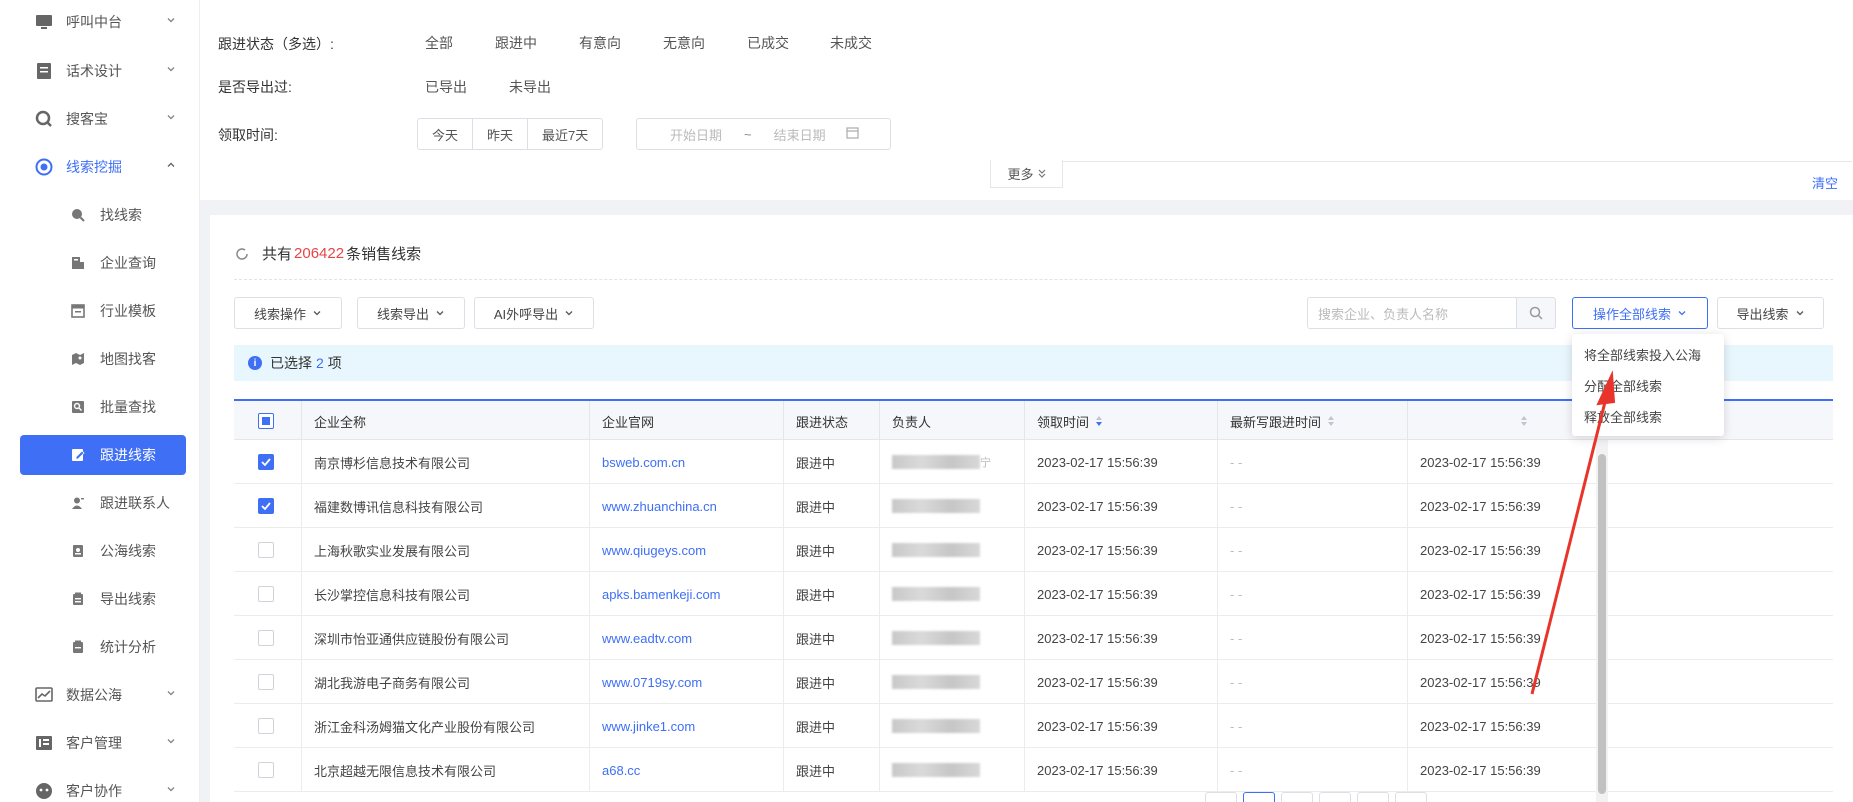 This screenshot has width=1853, height=802. Describe the element at coordinates (1121, 421) in the screenshot. I see `col-claim-time: 领取时间` at that location.